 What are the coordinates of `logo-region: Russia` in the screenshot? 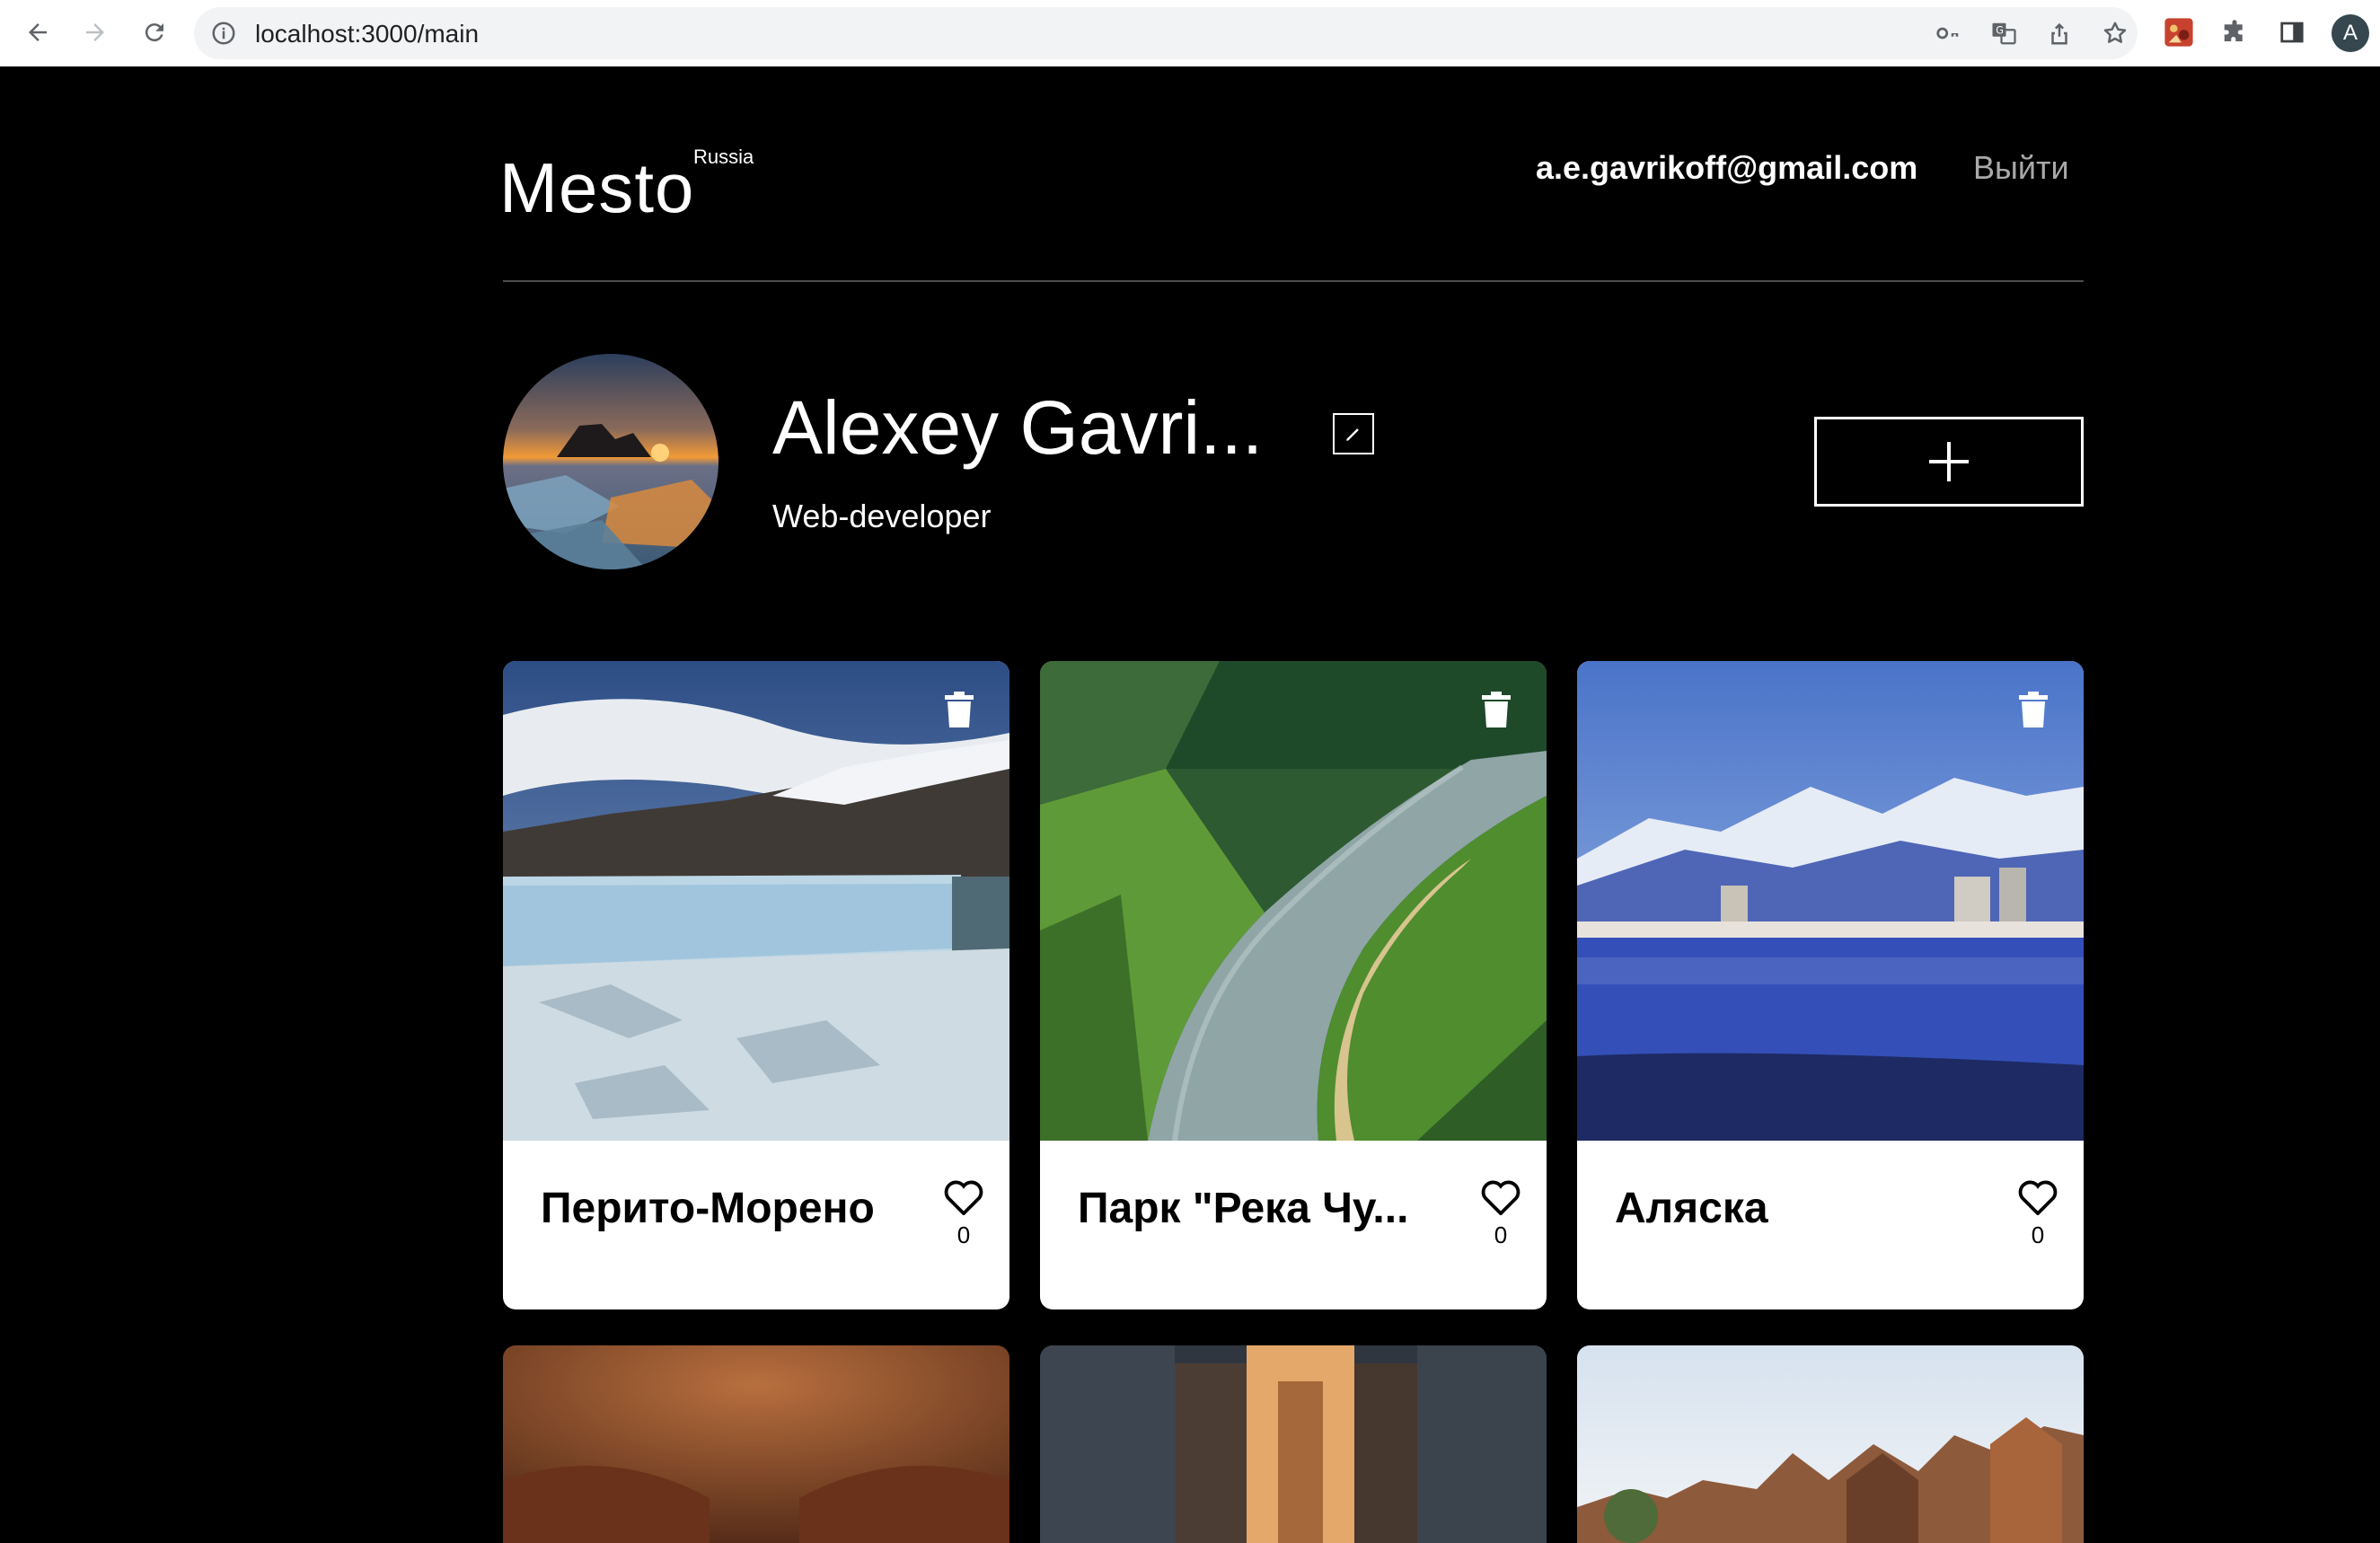 It's located at (724, 156).